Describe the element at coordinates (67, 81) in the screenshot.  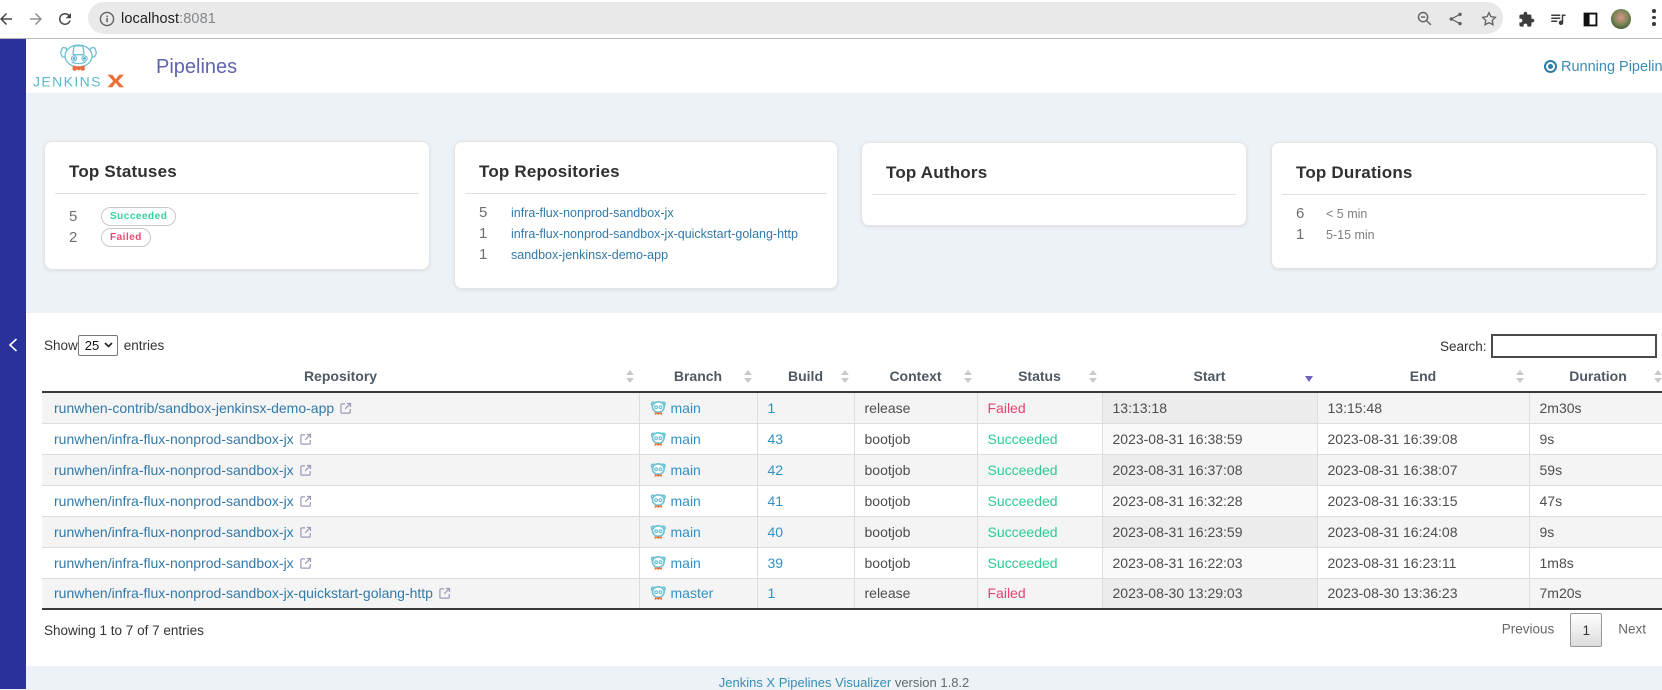
I see `svg-text: JENKINS` at that location.